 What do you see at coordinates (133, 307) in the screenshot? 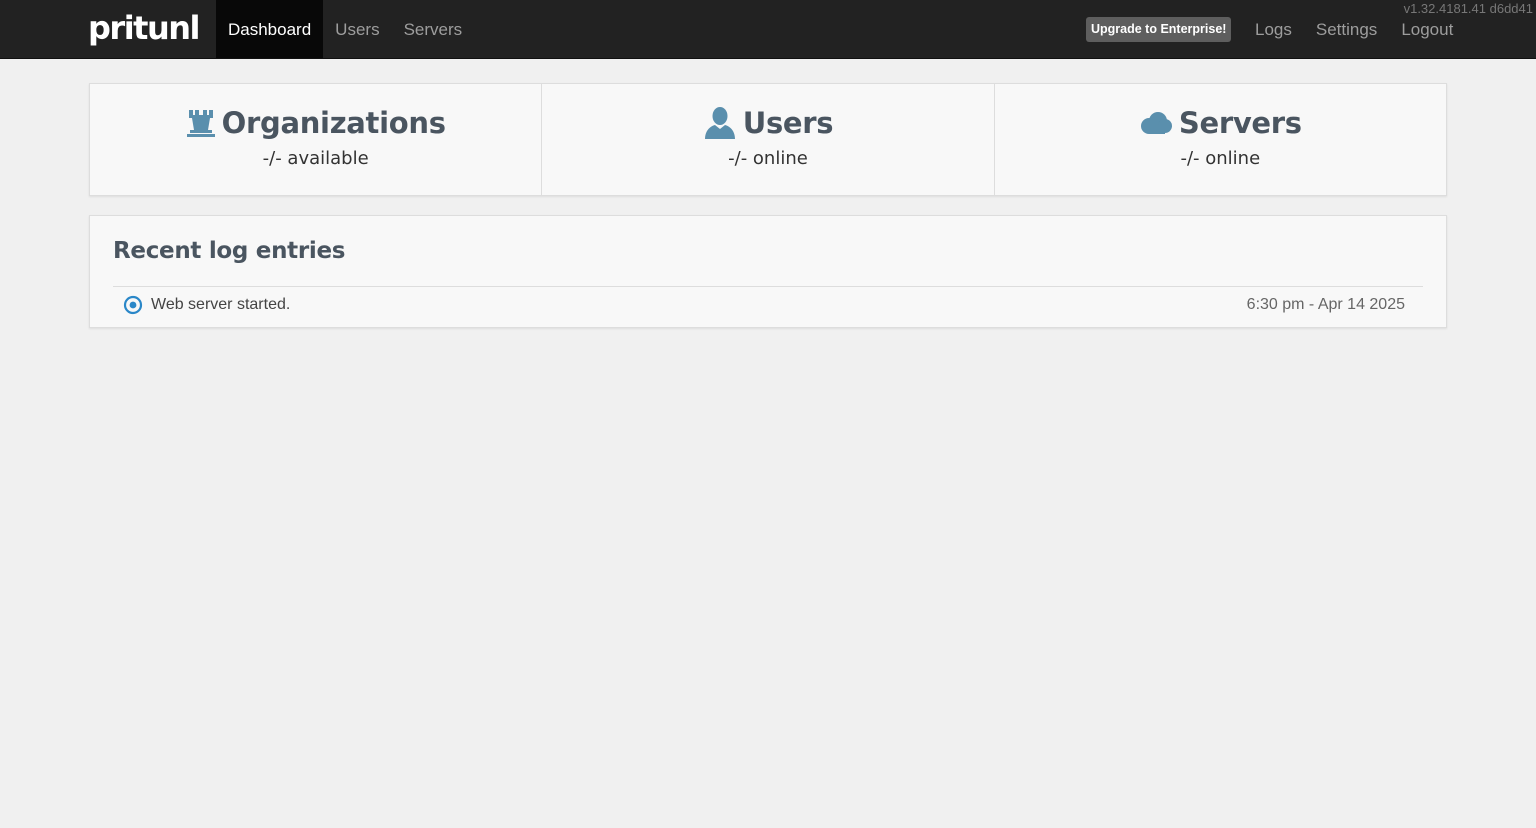
I see `record-icon` at bounding box center [133, 307].